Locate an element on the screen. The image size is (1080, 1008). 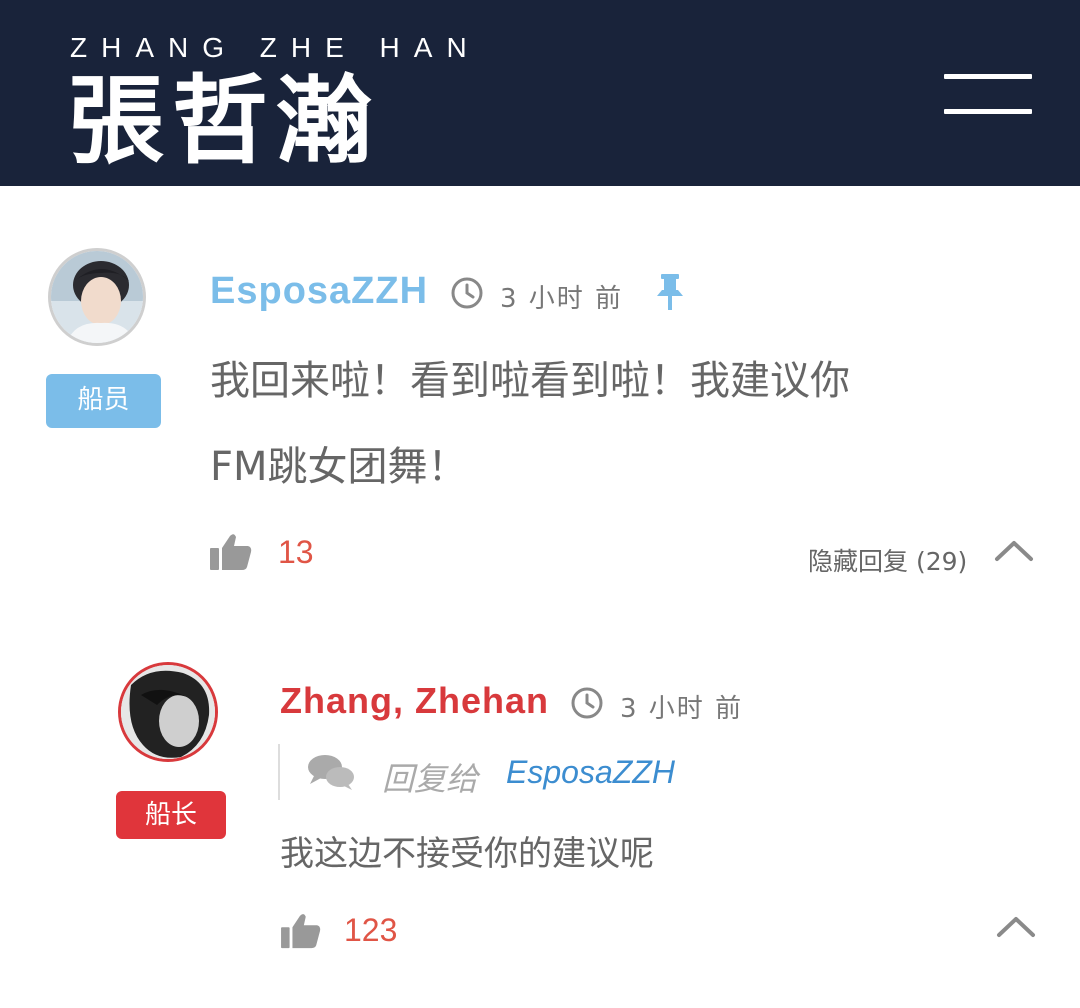
reply-text: 我这边不接受你的建议呢 is located at coordinates (467, 854).